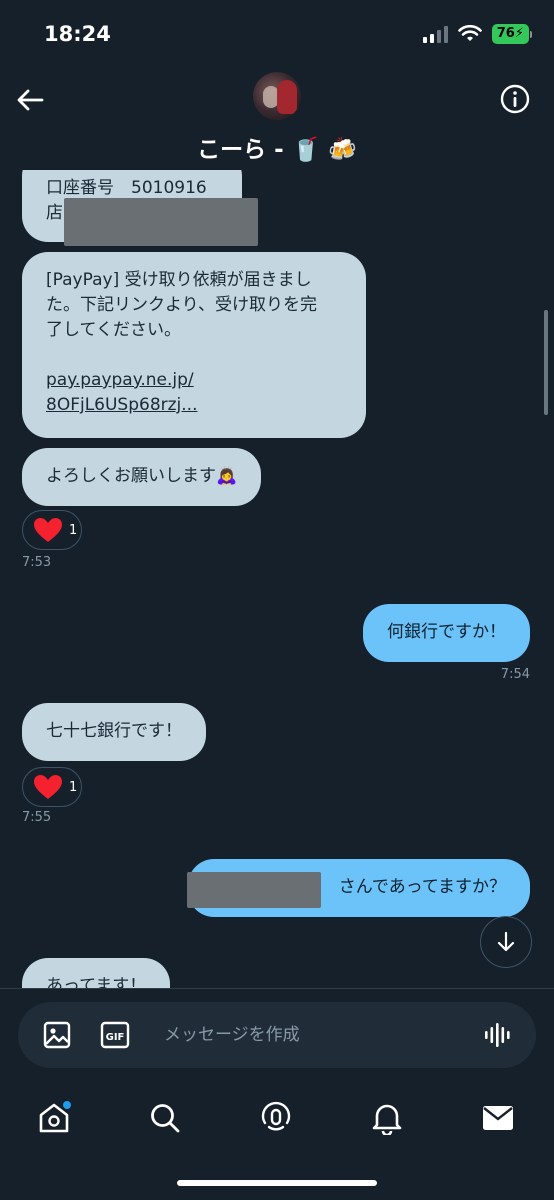 The width and height of the screenshot is (554, 1200). I want to click on bell-icon, so click(387, 1119).